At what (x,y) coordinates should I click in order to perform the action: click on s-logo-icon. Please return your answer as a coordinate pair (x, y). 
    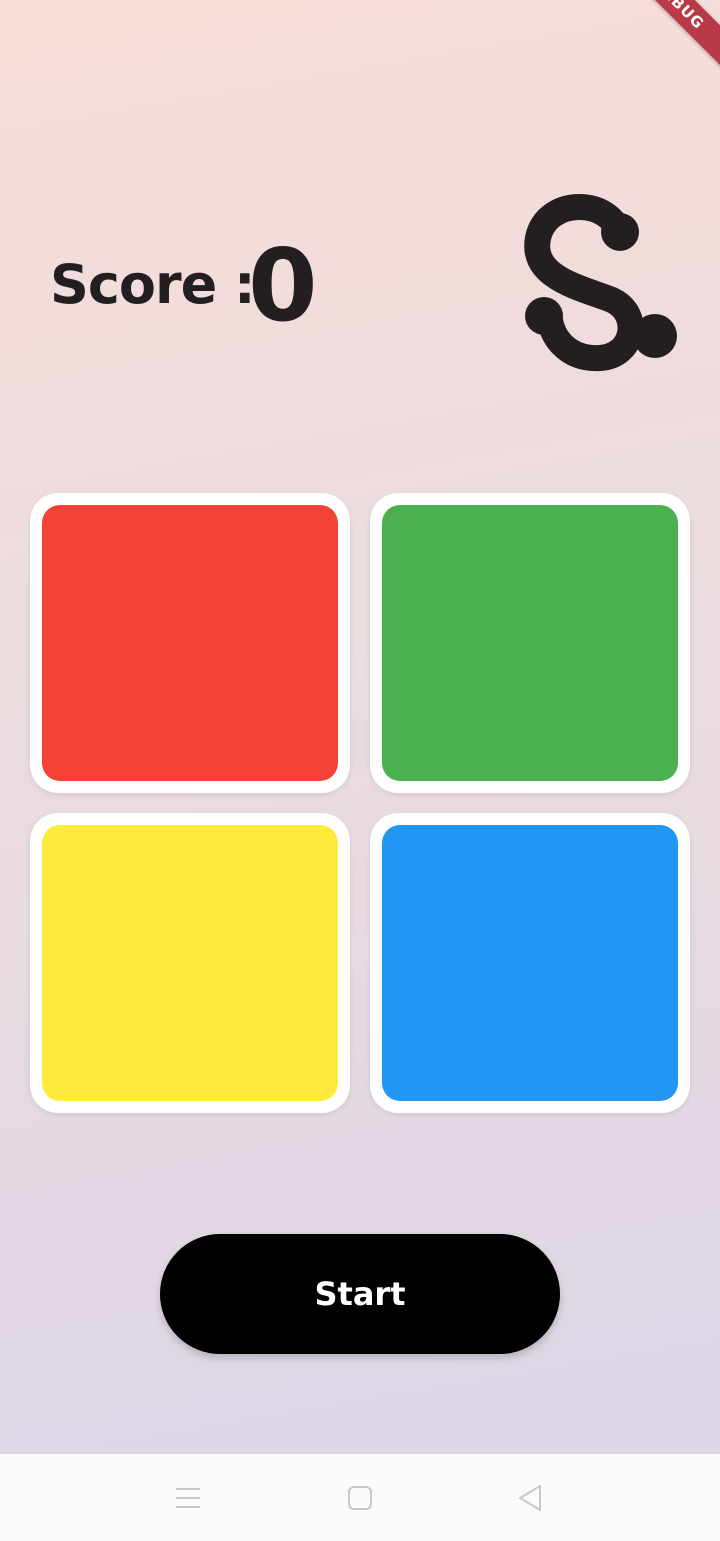
    Looking at the image, I should click on (600, 283).